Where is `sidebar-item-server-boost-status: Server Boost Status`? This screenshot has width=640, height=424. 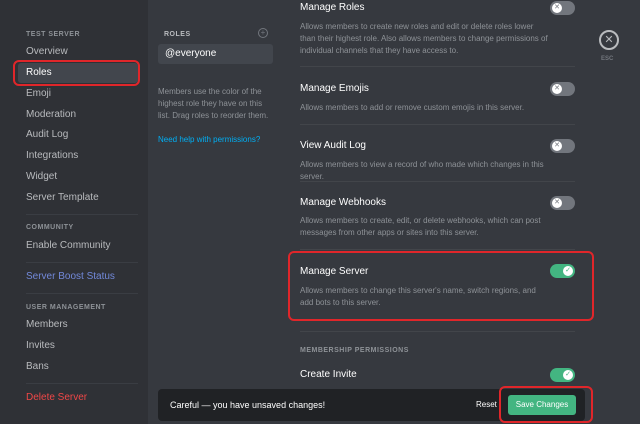
sidebar-item-server-boost-status: Server Boost Status is located at coordinates (78, 277).